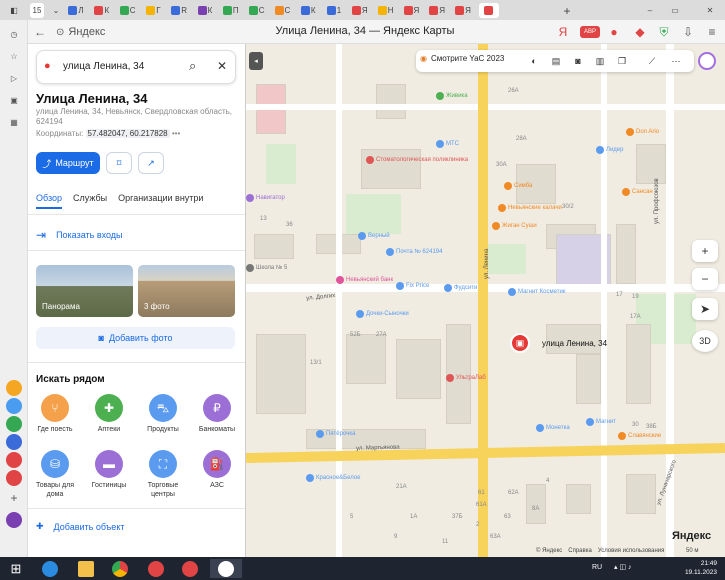  Describe the element at coordinates (80, 526) in the screenshot. I see `add-object-link: ✚ Добавить объект` at that location.